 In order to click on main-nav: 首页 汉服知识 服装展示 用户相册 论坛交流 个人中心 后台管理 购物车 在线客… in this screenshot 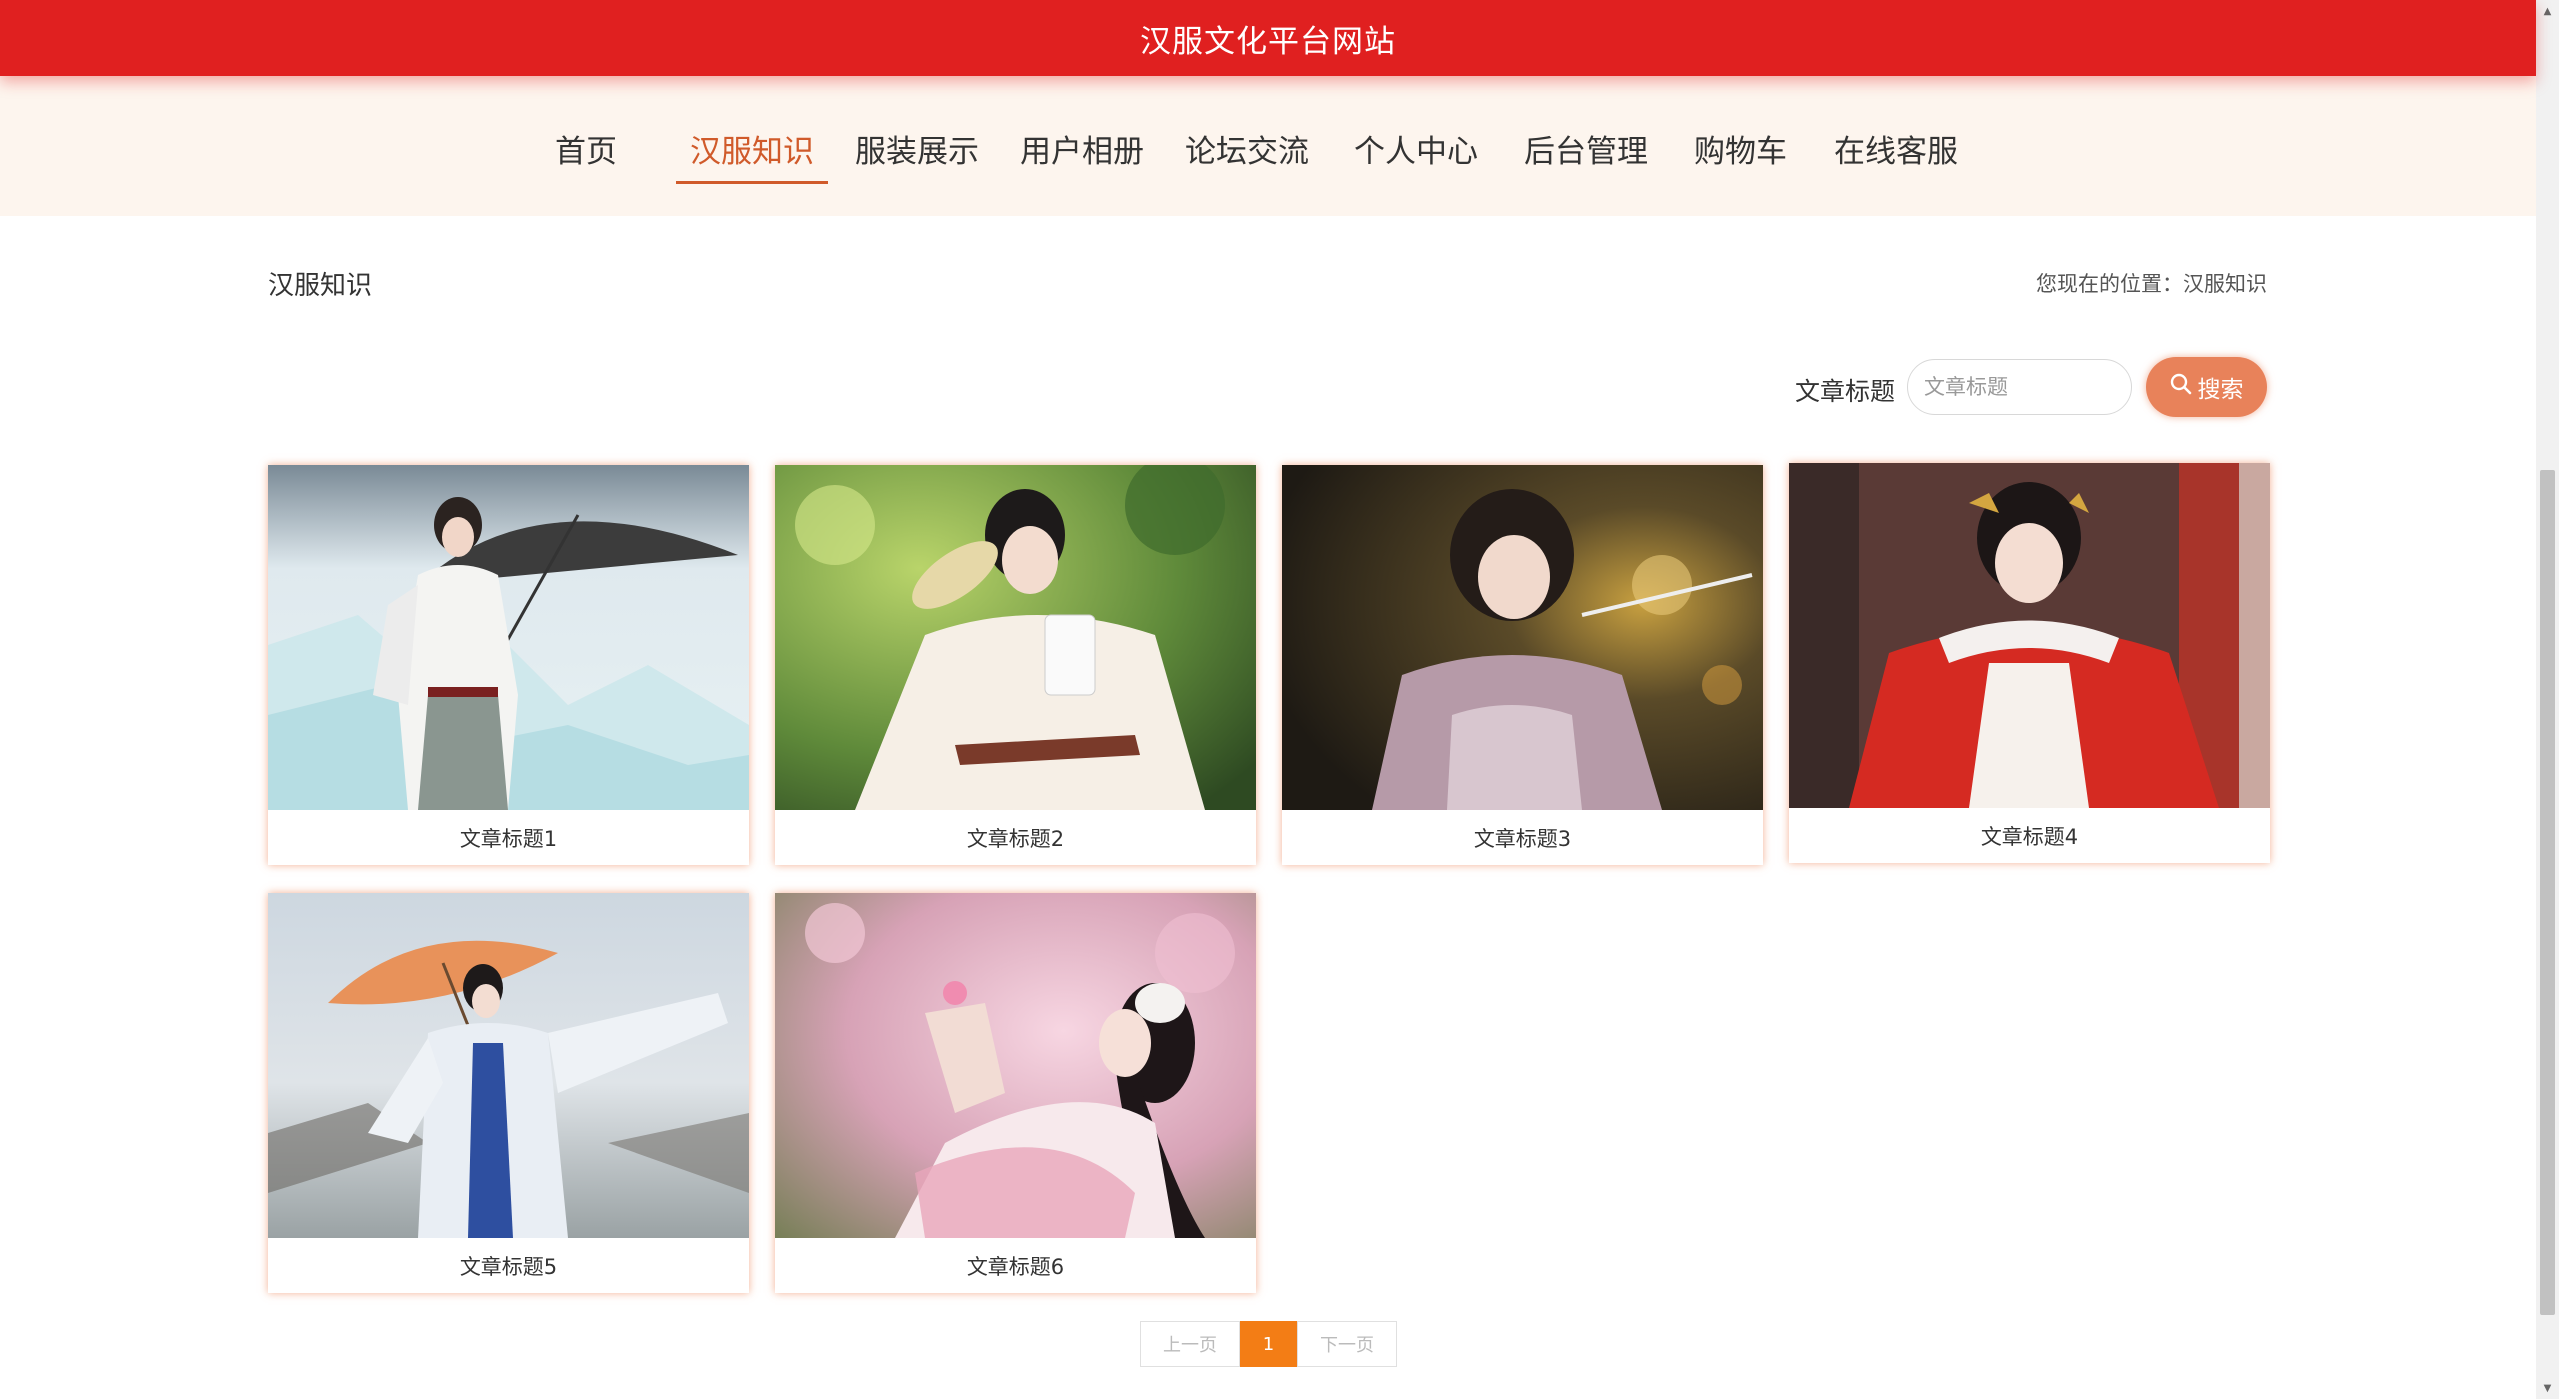, I will do `click(1268, 146)`.